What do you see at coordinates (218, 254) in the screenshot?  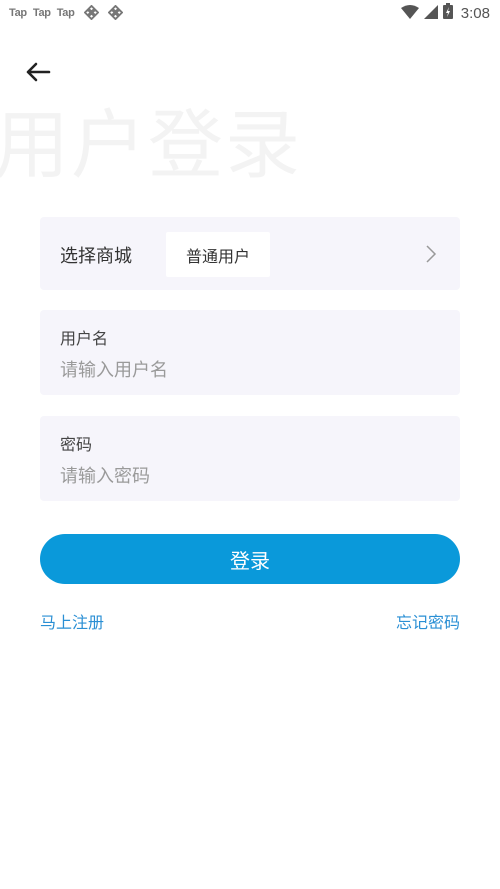 I see `store-selector-value: 普通用户` at bounding box center [218, 254].